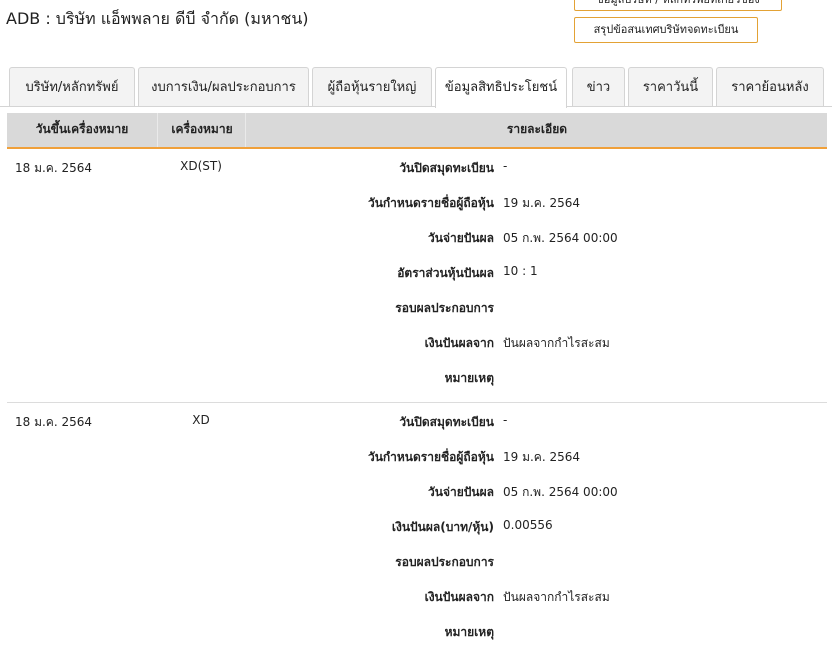 This screenshot has width=832, height=656. What do you see at coordinates (82, 129) in the screenshot?
I see `header-sign-date: วันขึ้นเครื่องหมาย` at bounding box center [82, 129].